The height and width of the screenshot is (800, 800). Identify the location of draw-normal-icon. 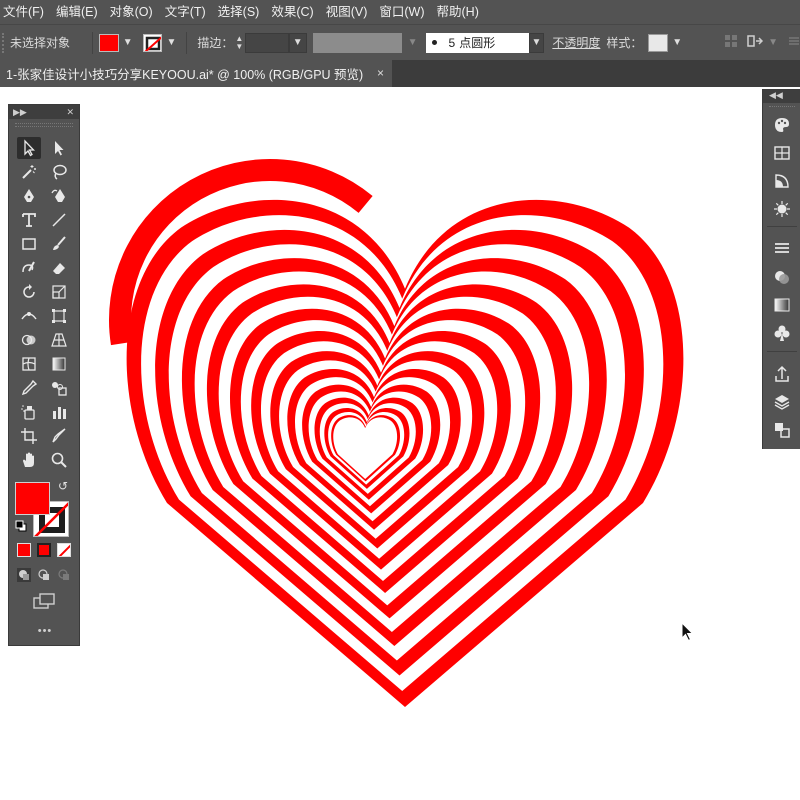
(24, 576).